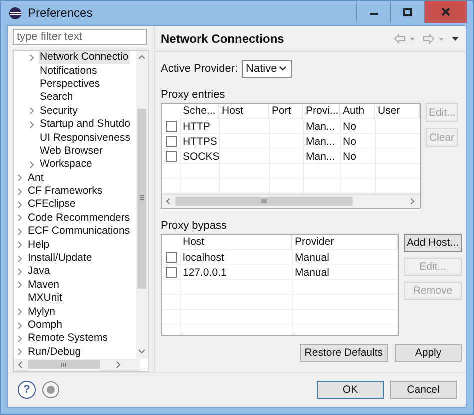 The height and width of the screenshot is (415, 474). Describe the element at coordinates (51, 390) in the screenshot. I see `record-icon` at that location.